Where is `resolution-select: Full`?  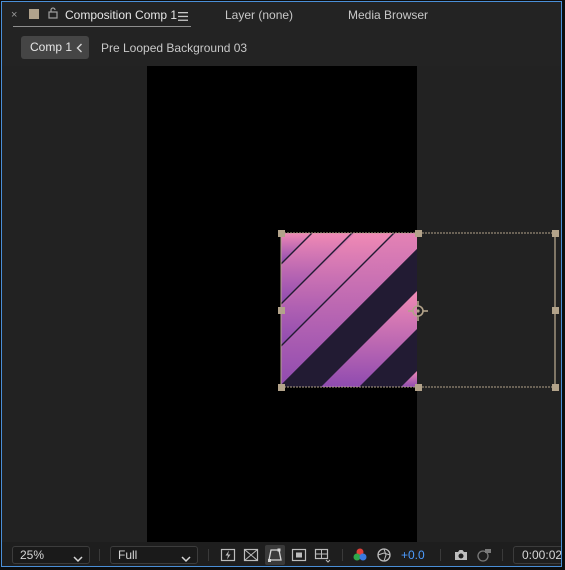
resolution-select: Full is located at coordinates (154, 555).